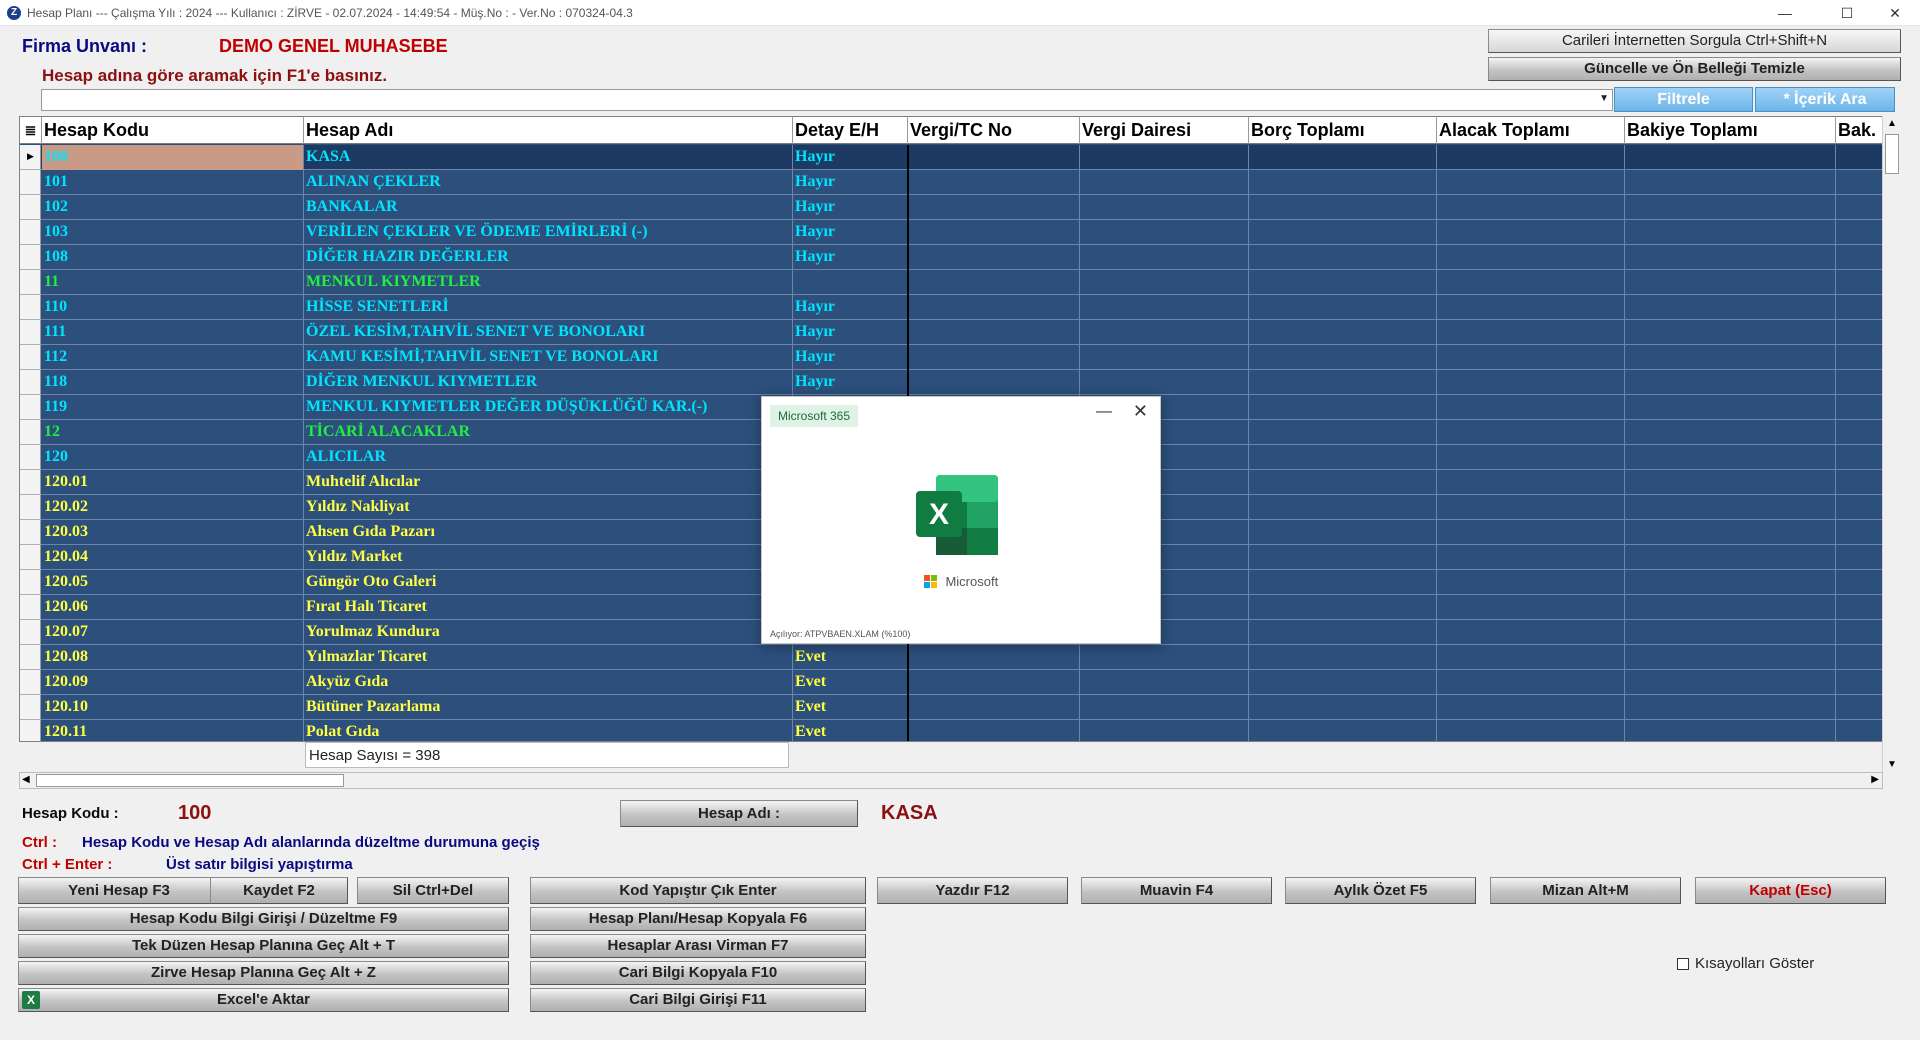 The image size is (1920, 1040). What do you see at coordinates (173, 407) in the screenshot?
I see `cell-kod: 119` at bounding box center [173, 407].